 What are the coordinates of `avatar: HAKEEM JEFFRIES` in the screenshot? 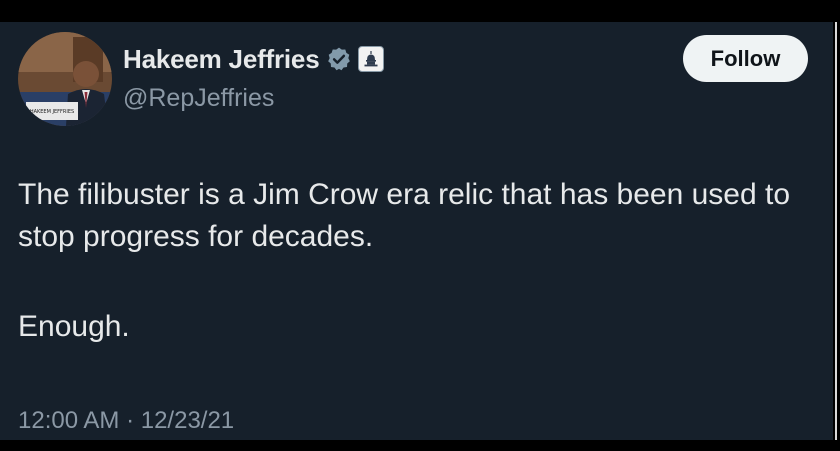 It's located at (65, 79).